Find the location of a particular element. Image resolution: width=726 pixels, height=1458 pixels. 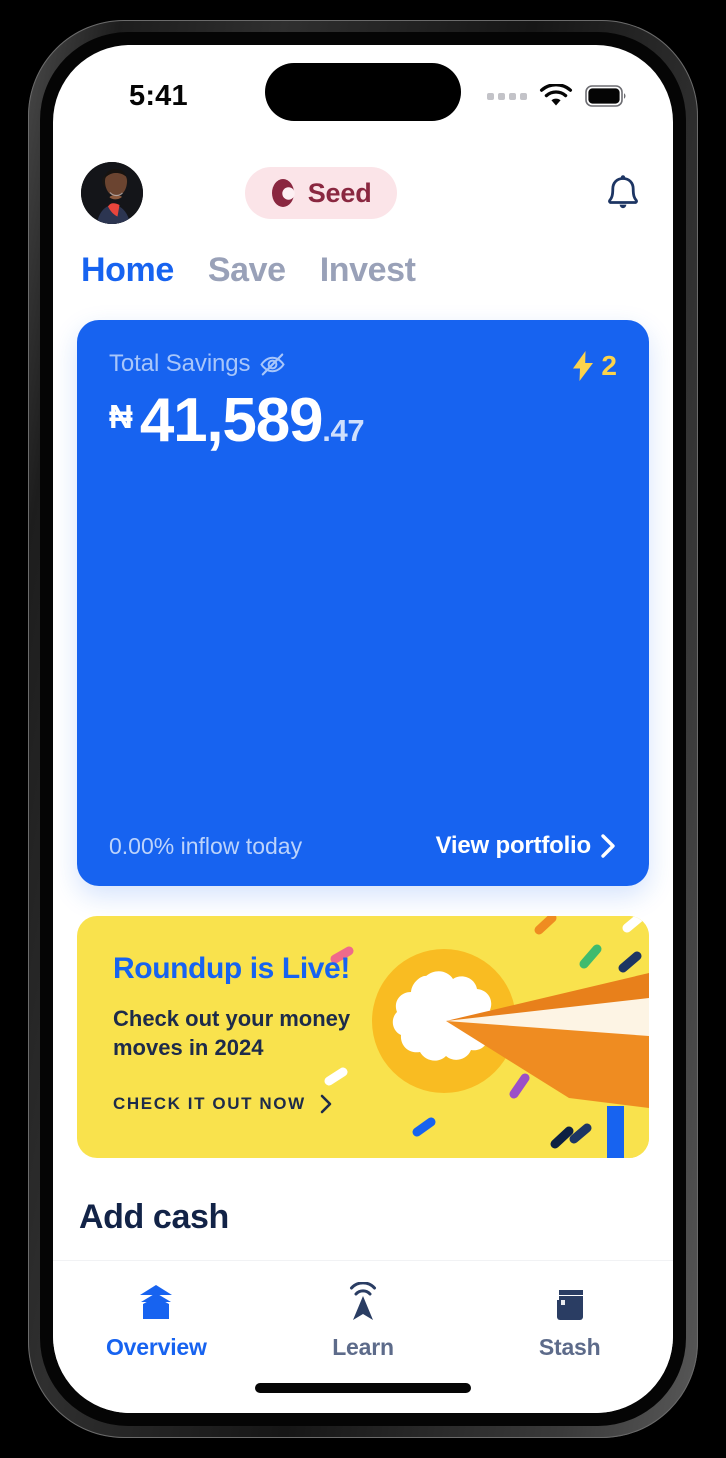

eye-off-icon is located at coordinates (272, 364).